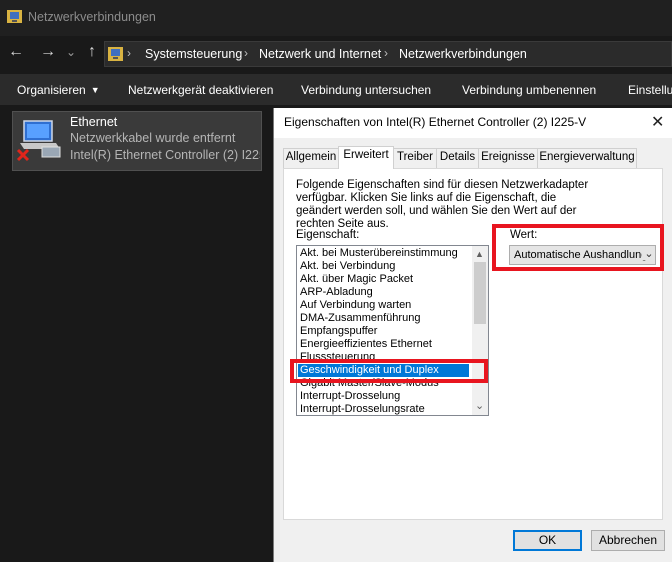 The image size is (672, 562). I want to click on property-list-scrollbar: ▲ ⌄, so click(480, 330).